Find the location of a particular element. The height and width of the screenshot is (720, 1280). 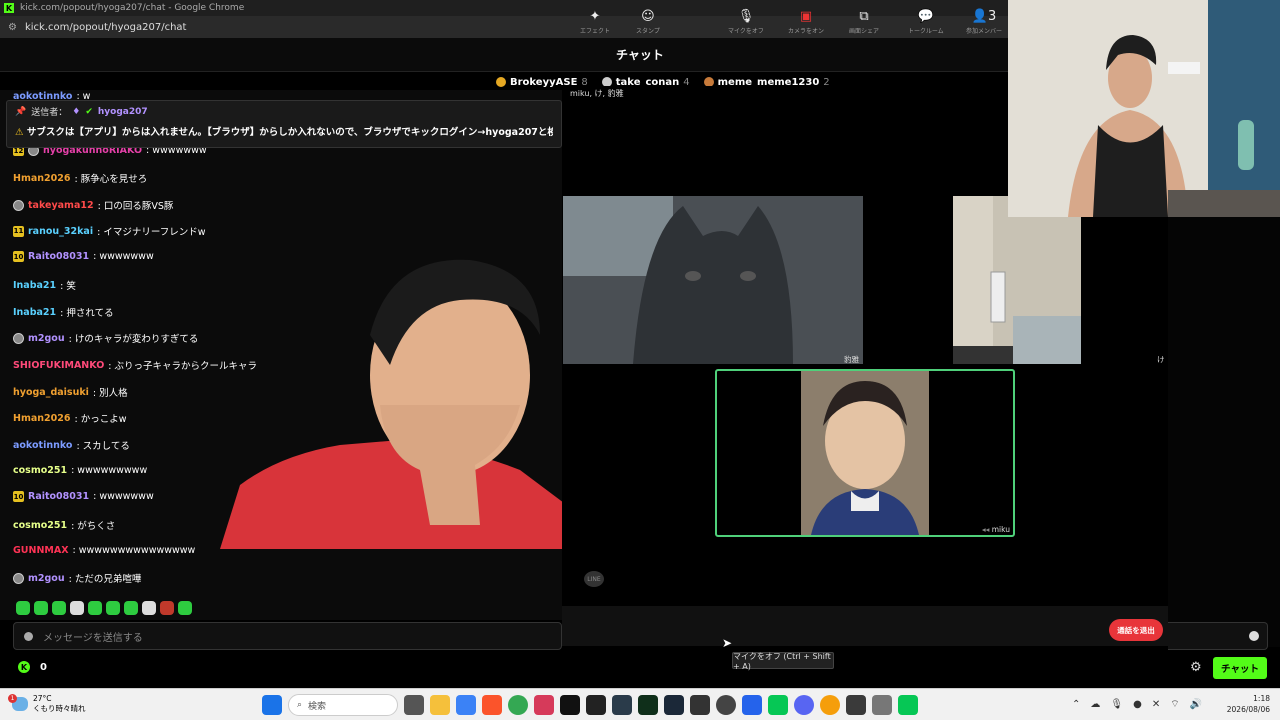

network-icon: ☁ is located at coordinates (1095, 704).